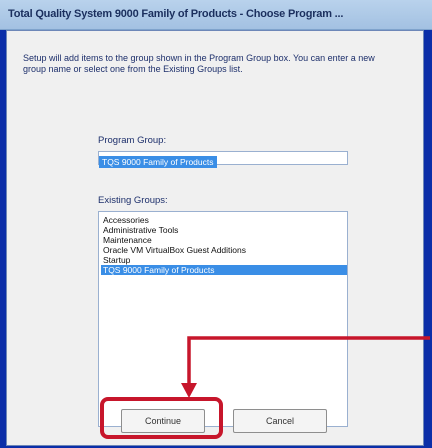  Describe the element at coordinates (224, 260) in the screenshot. I see `list-item: Startup` at that location.